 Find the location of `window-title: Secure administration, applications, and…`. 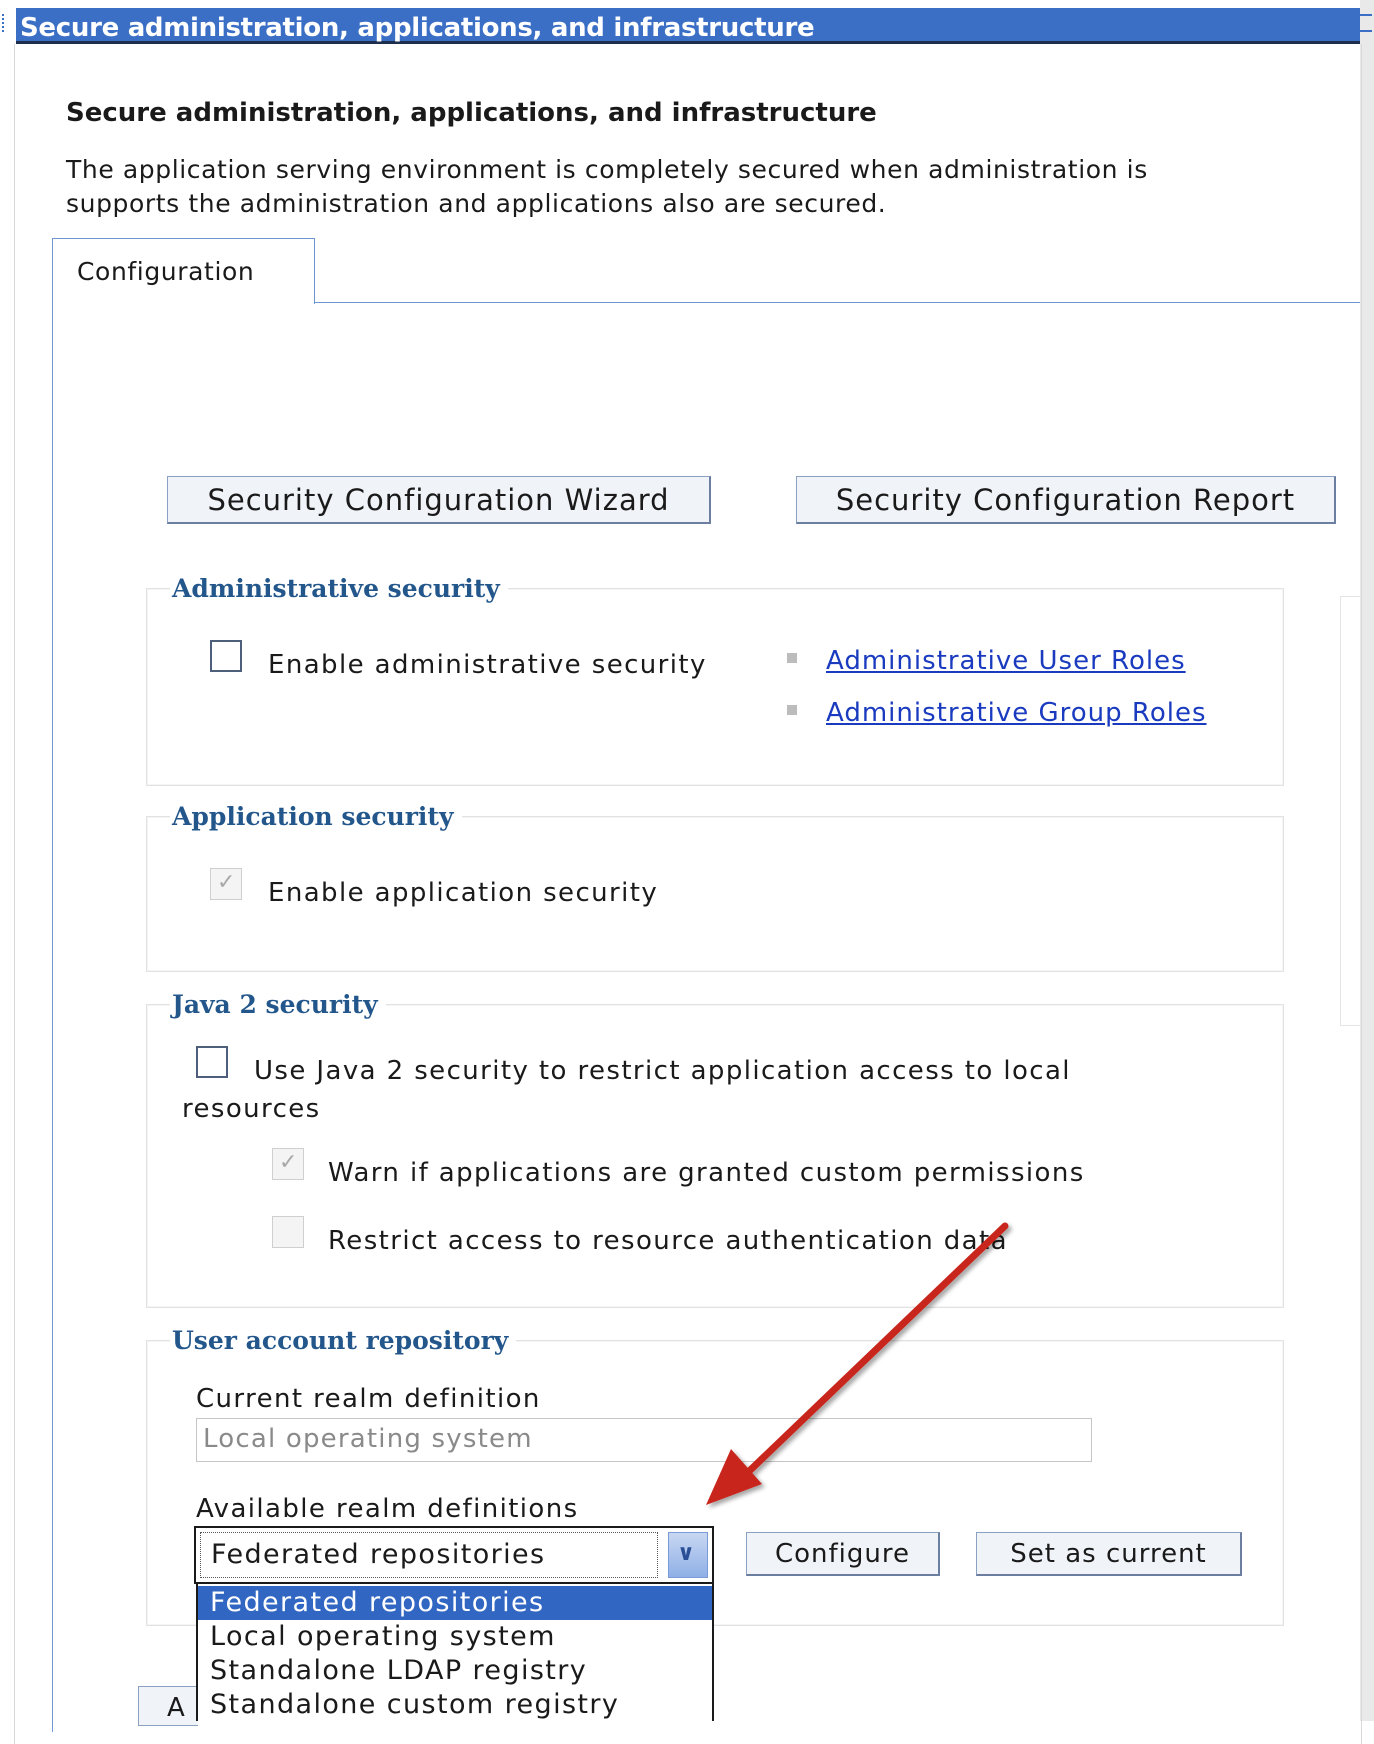

window-title: Secure administration, applications, and… is located at coordinates (417, 28).